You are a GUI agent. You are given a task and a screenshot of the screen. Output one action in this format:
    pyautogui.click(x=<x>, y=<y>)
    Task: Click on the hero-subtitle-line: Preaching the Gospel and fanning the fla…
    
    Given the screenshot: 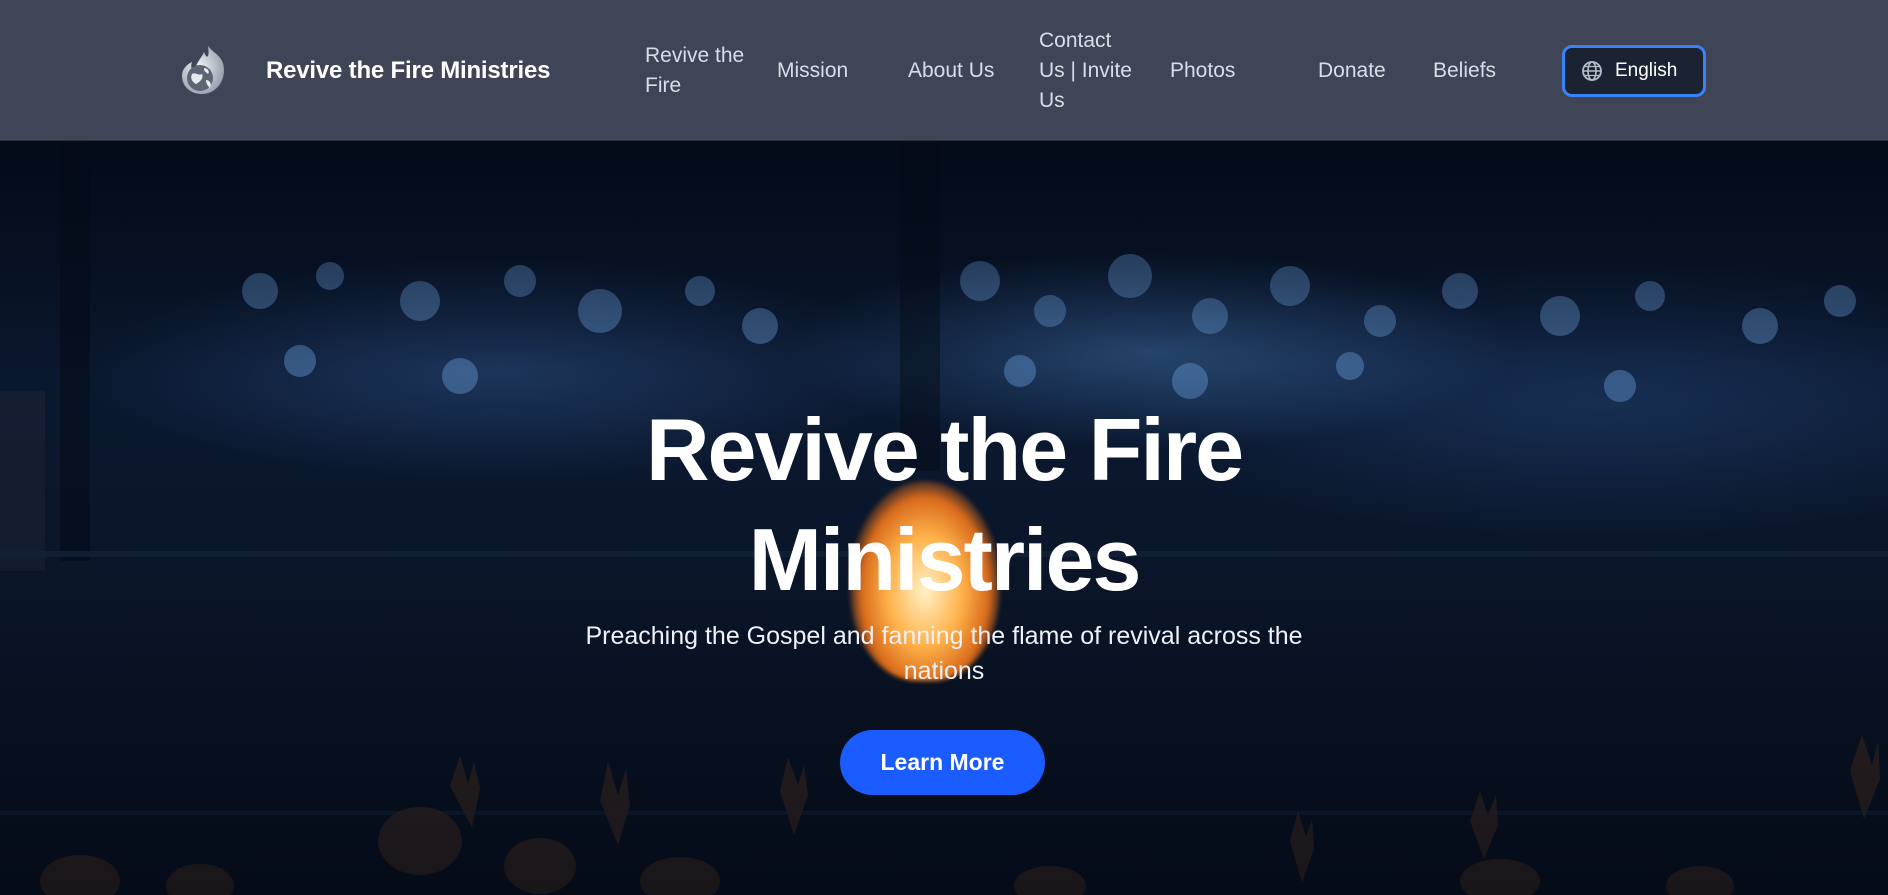 What is the action you would take?
    pyautogui.click(x=944, y=636)
    